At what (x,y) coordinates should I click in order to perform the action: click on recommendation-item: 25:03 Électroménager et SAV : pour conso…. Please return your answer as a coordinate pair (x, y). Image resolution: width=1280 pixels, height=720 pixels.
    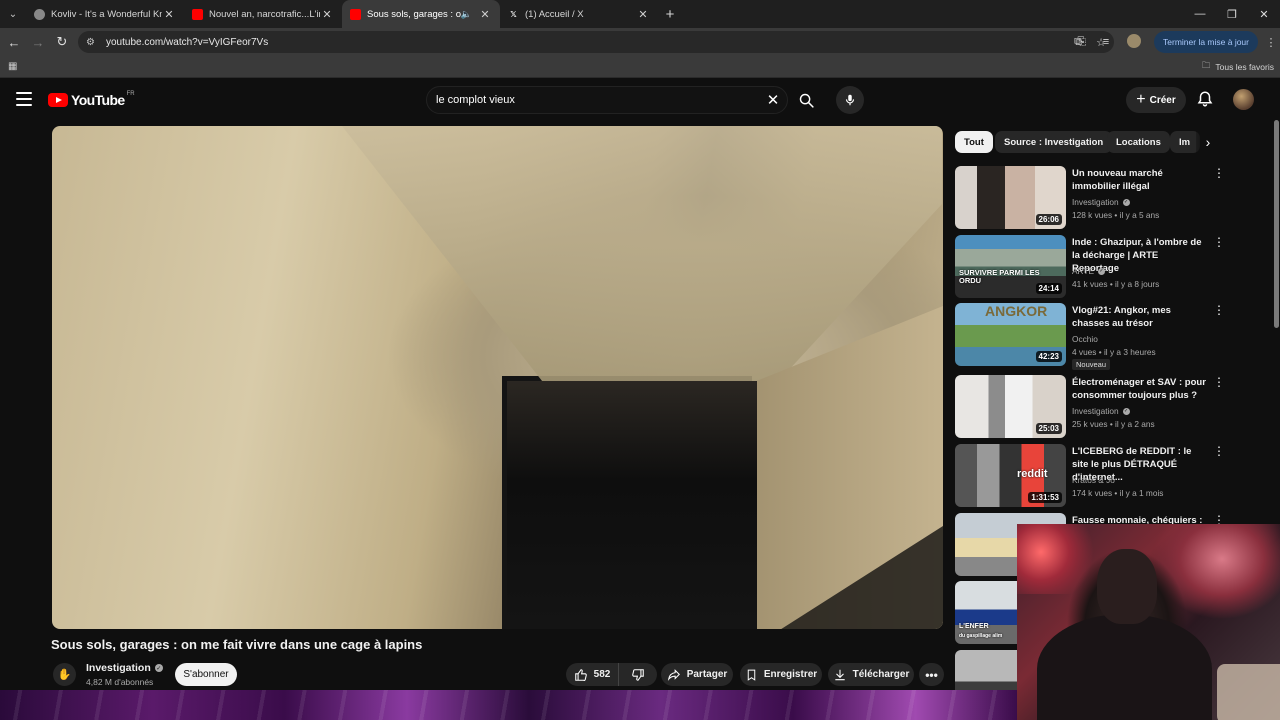
    Looking at the image, I should click on (1090, 407).